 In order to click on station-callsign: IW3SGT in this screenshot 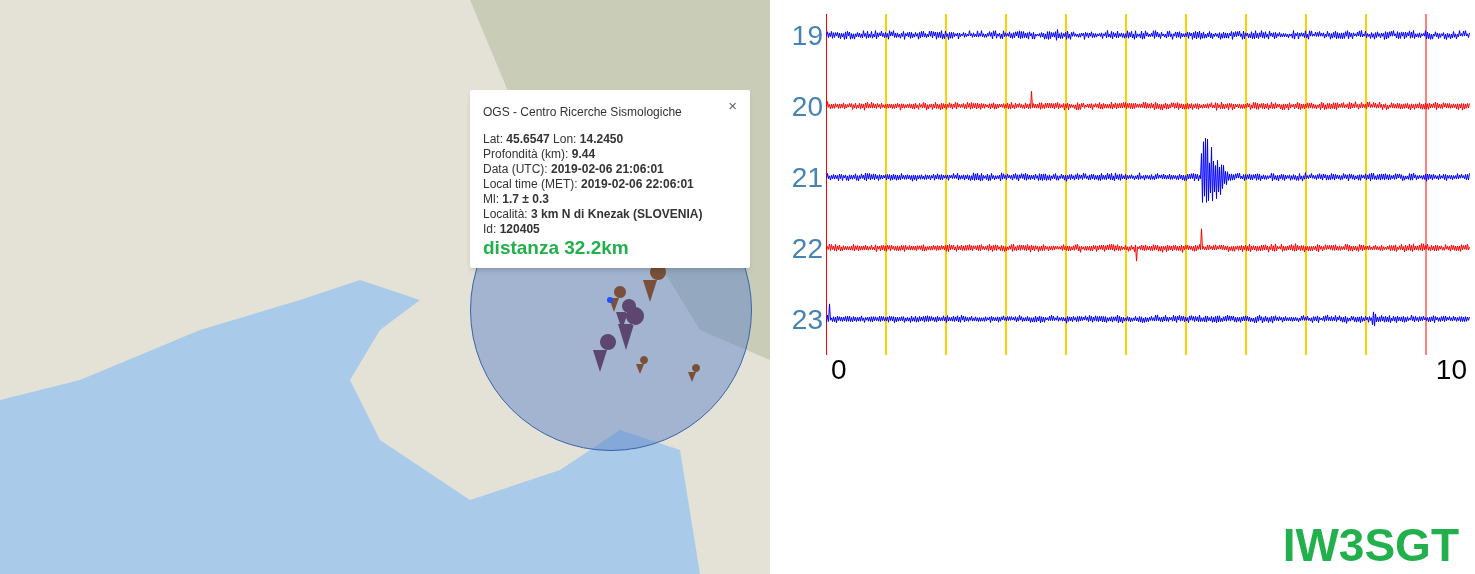, I will do `click(1370, 545)`.